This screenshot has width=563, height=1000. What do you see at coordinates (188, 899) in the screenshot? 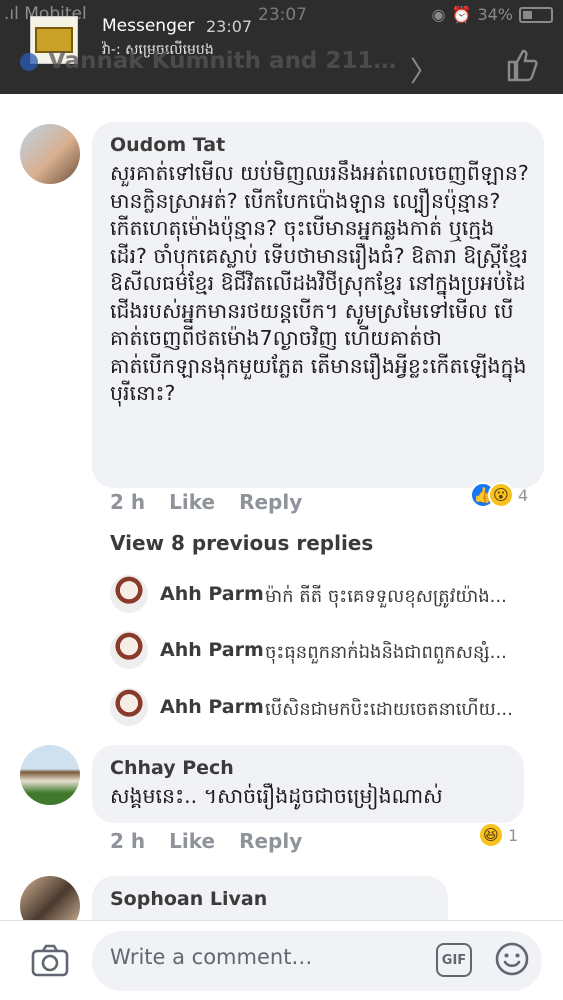
I see `comment-author: Sophoan Livan` at bounding box center [188, 899].